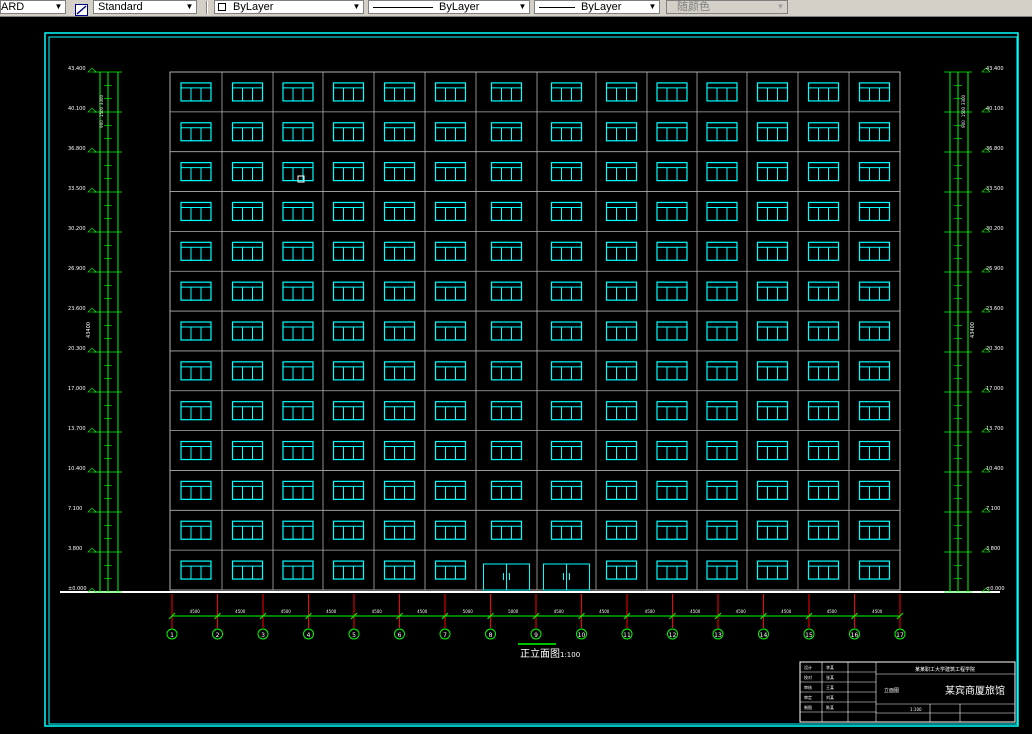 Image resolution: width=1032 pixels, height=734 pixels. What do you see at coordinates (400, 635) in the screenshot?
I see `axis-label: 6` at bounding box center [400, 635].